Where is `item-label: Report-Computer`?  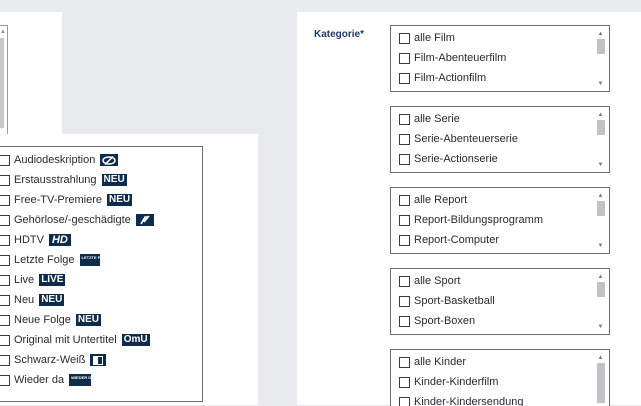
item-label: Report-Computer is located at coordinates (456, 240).